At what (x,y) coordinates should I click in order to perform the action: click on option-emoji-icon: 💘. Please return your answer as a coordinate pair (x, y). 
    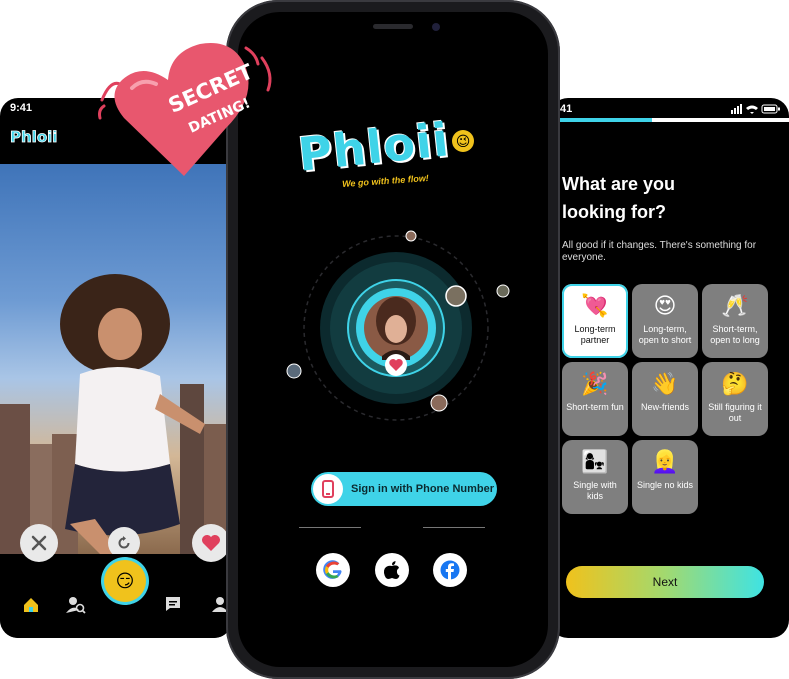
    Looking at the image, I should click on (595, 305).